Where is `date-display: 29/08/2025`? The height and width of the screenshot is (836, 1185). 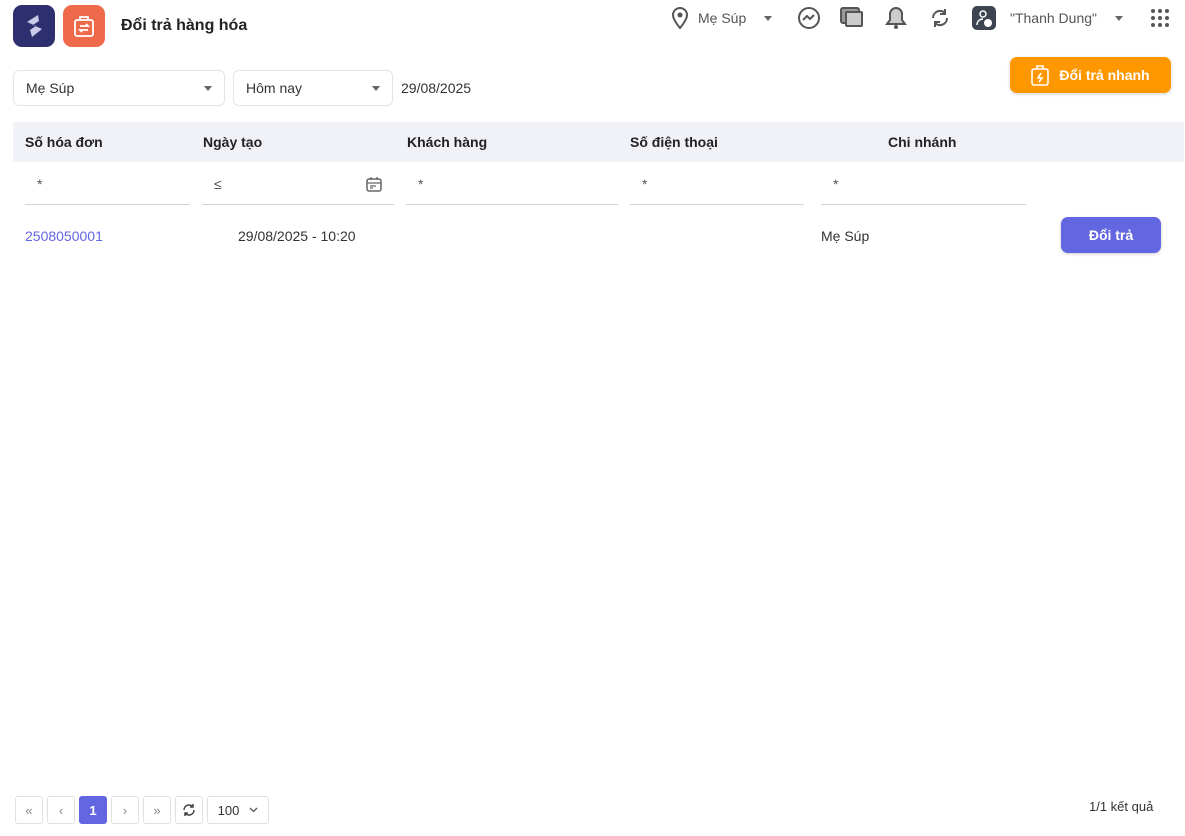 date-display: 29/08/2025 is located at coordinates (436, 88).